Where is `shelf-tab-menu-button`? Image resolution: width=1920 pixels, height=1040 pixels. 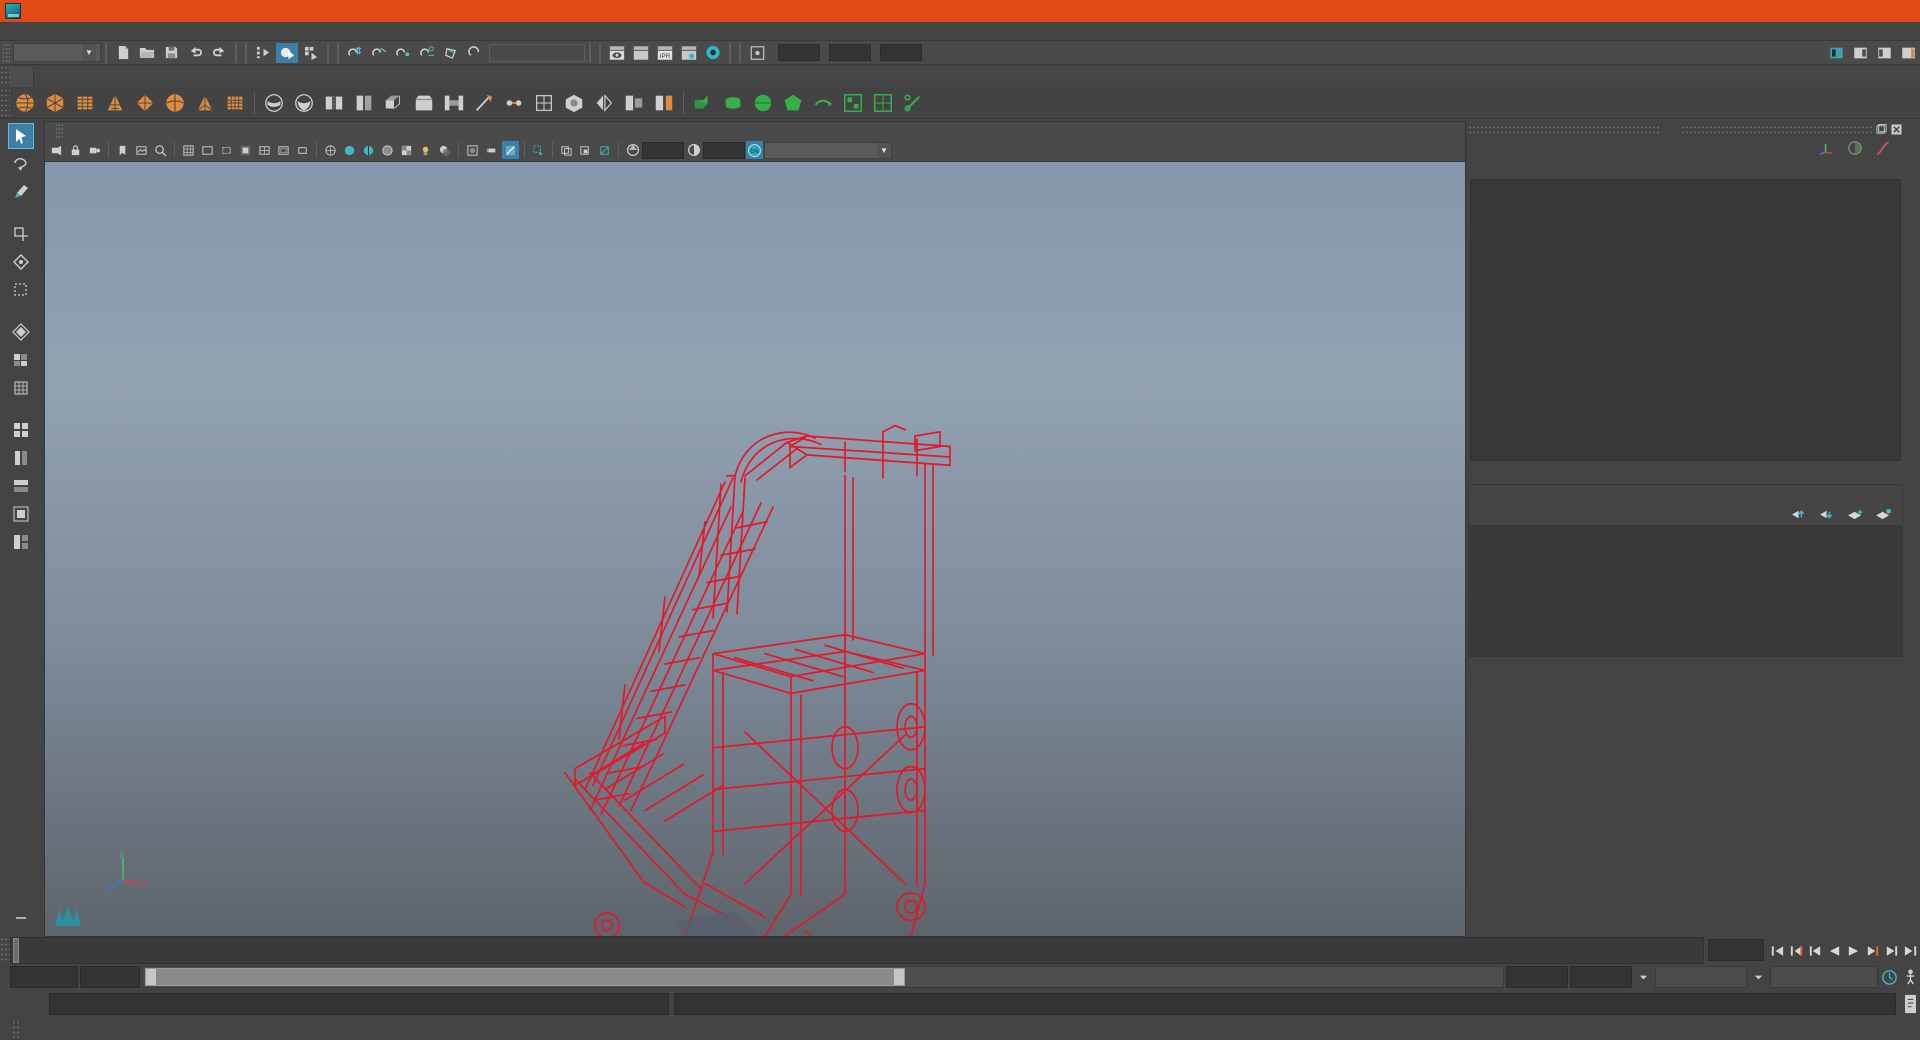 shelf-tab-menu-button is located at coordinates (22, 77).